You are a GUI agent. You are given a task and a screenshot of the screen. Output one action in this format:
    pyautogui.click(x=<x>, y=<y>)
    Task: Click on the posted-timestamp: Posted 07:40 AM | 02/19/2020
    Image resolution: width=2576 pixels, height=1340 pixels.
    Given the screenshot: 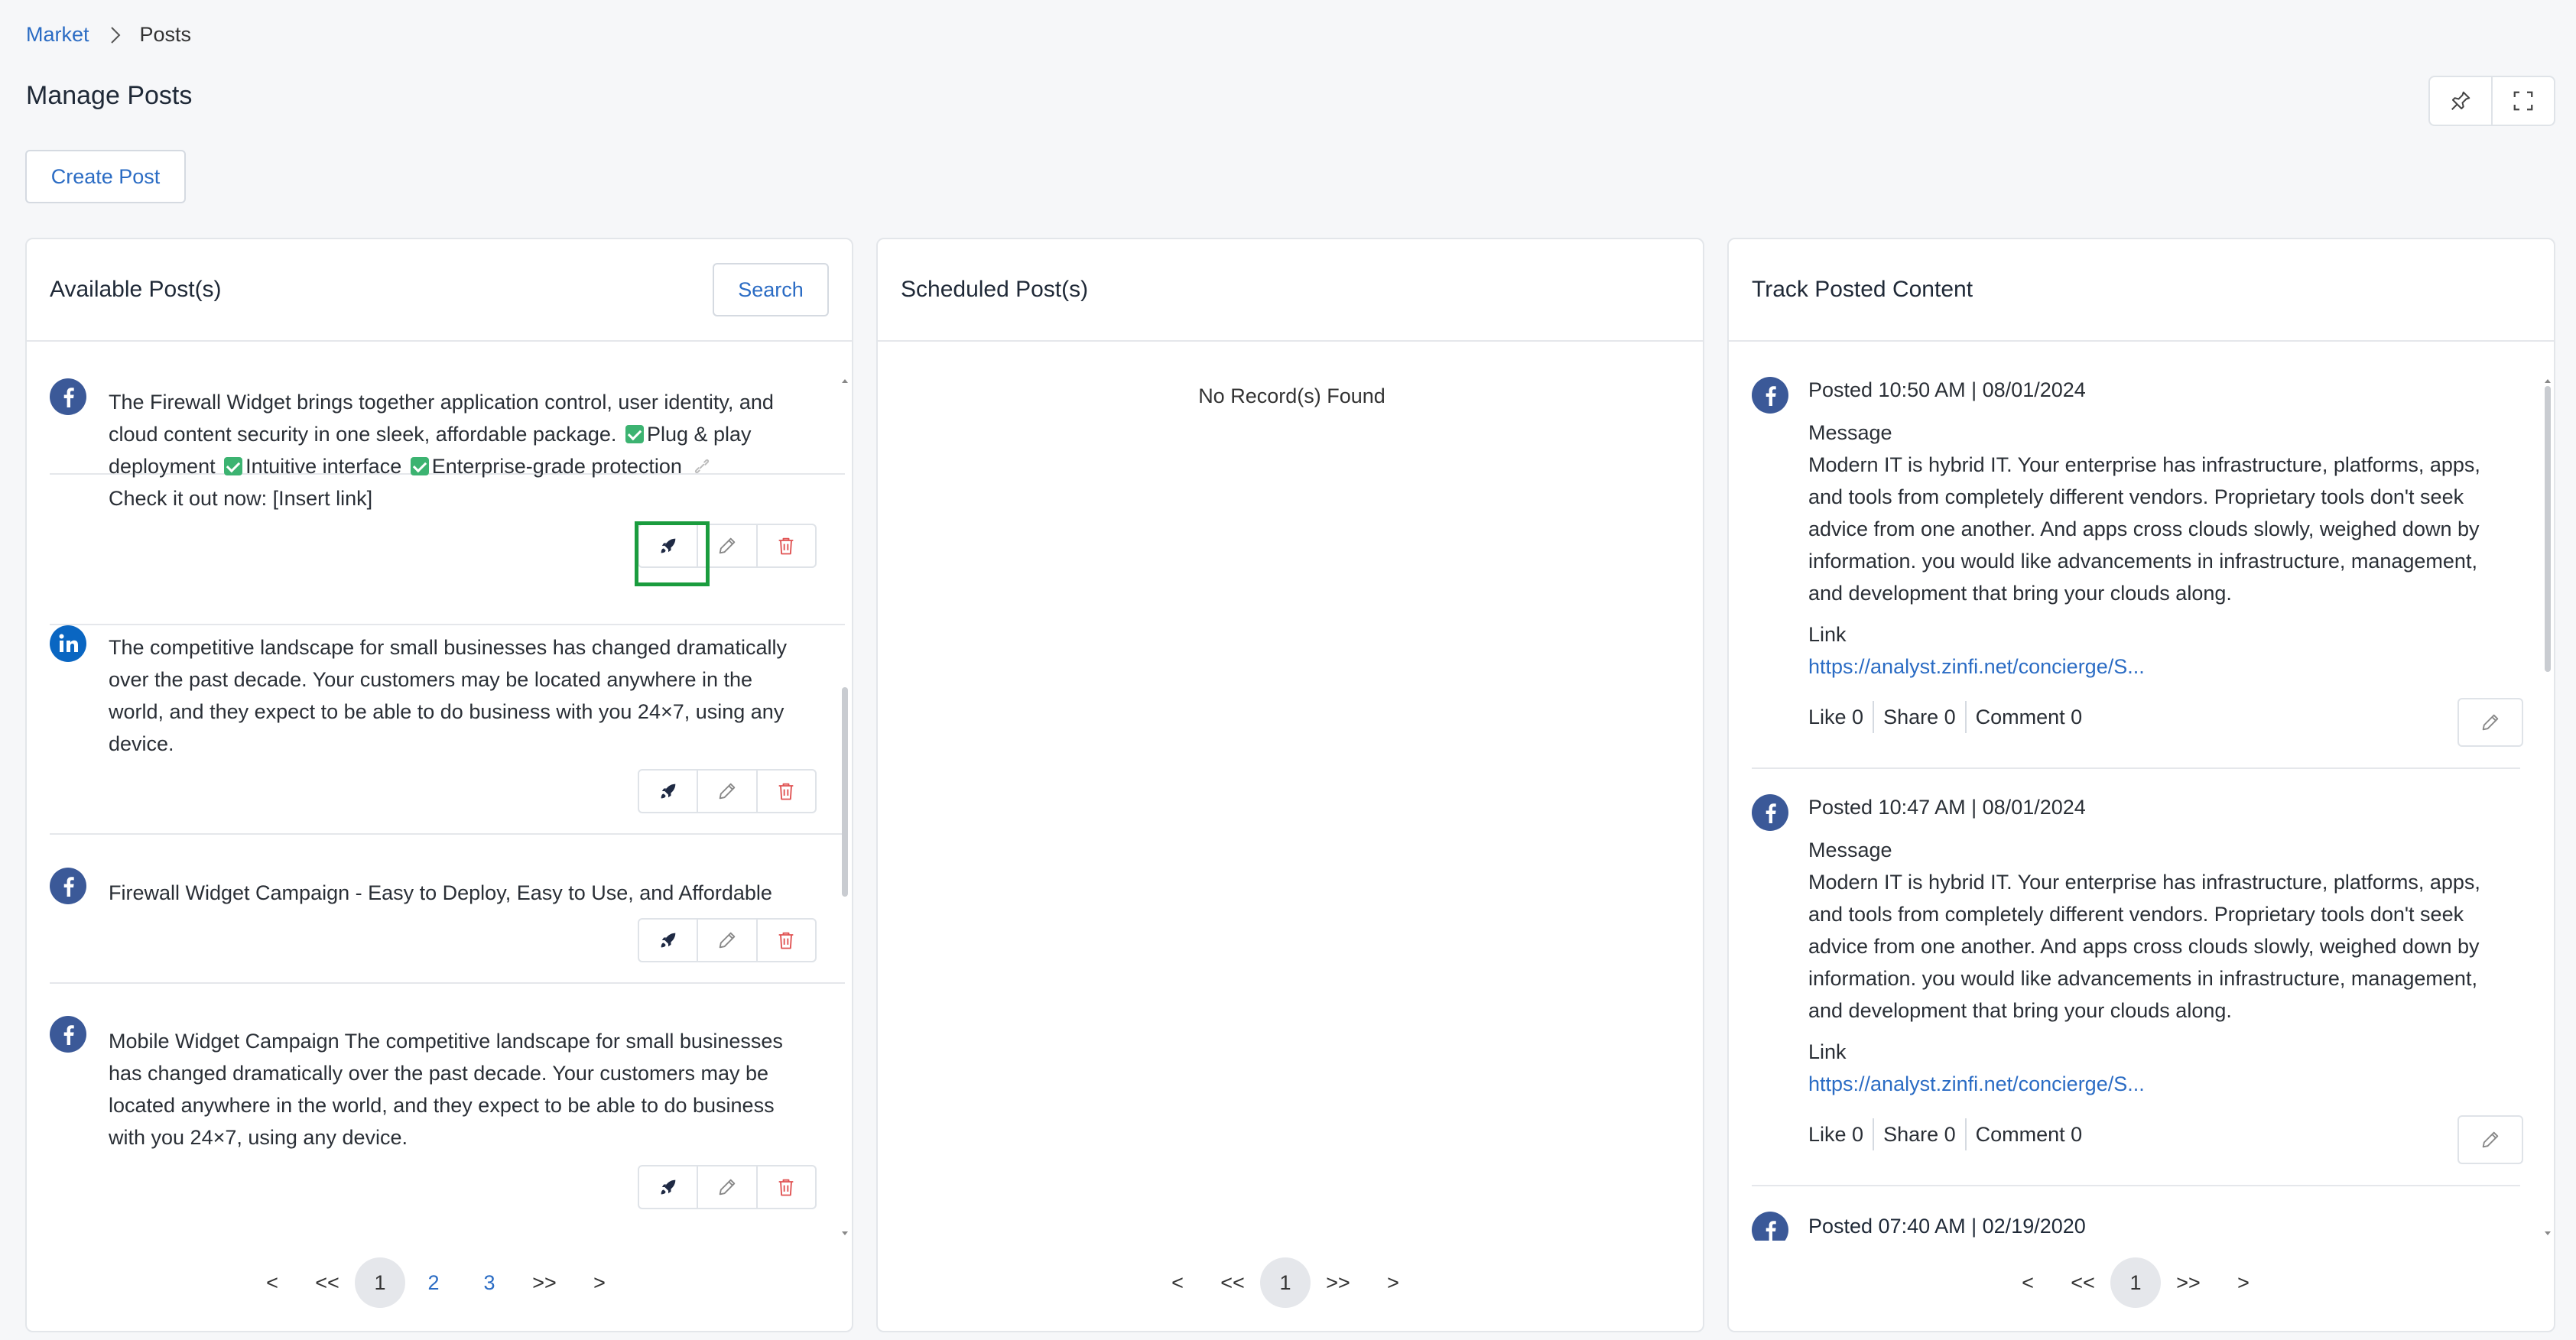 What is the action you would take?
    pyautogui.click(x=1947, y=1227)
    